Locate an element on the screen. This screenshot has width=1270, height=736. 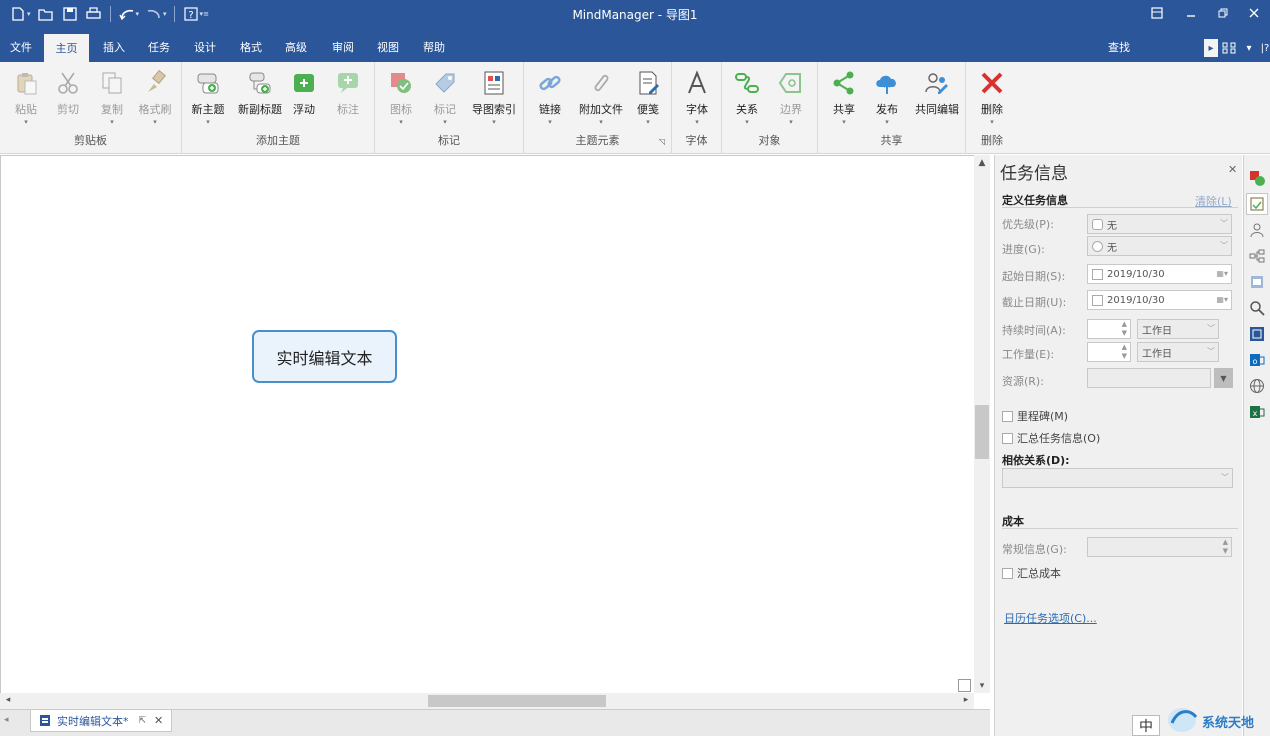
general-info-stepper: ▲ ▼ is located at coordinates (1159, 547).